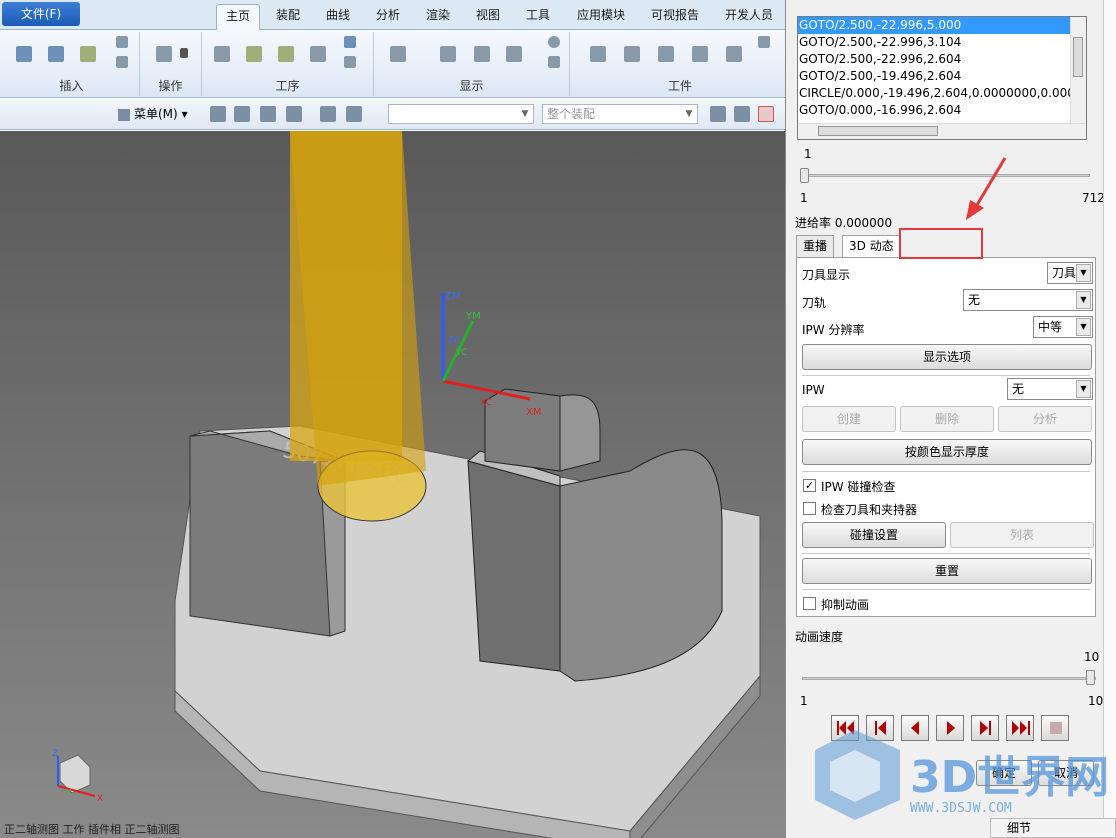  Describe the element at coordinates (554, 62) in the screenshot. I see `curve-path-icon` at that location.